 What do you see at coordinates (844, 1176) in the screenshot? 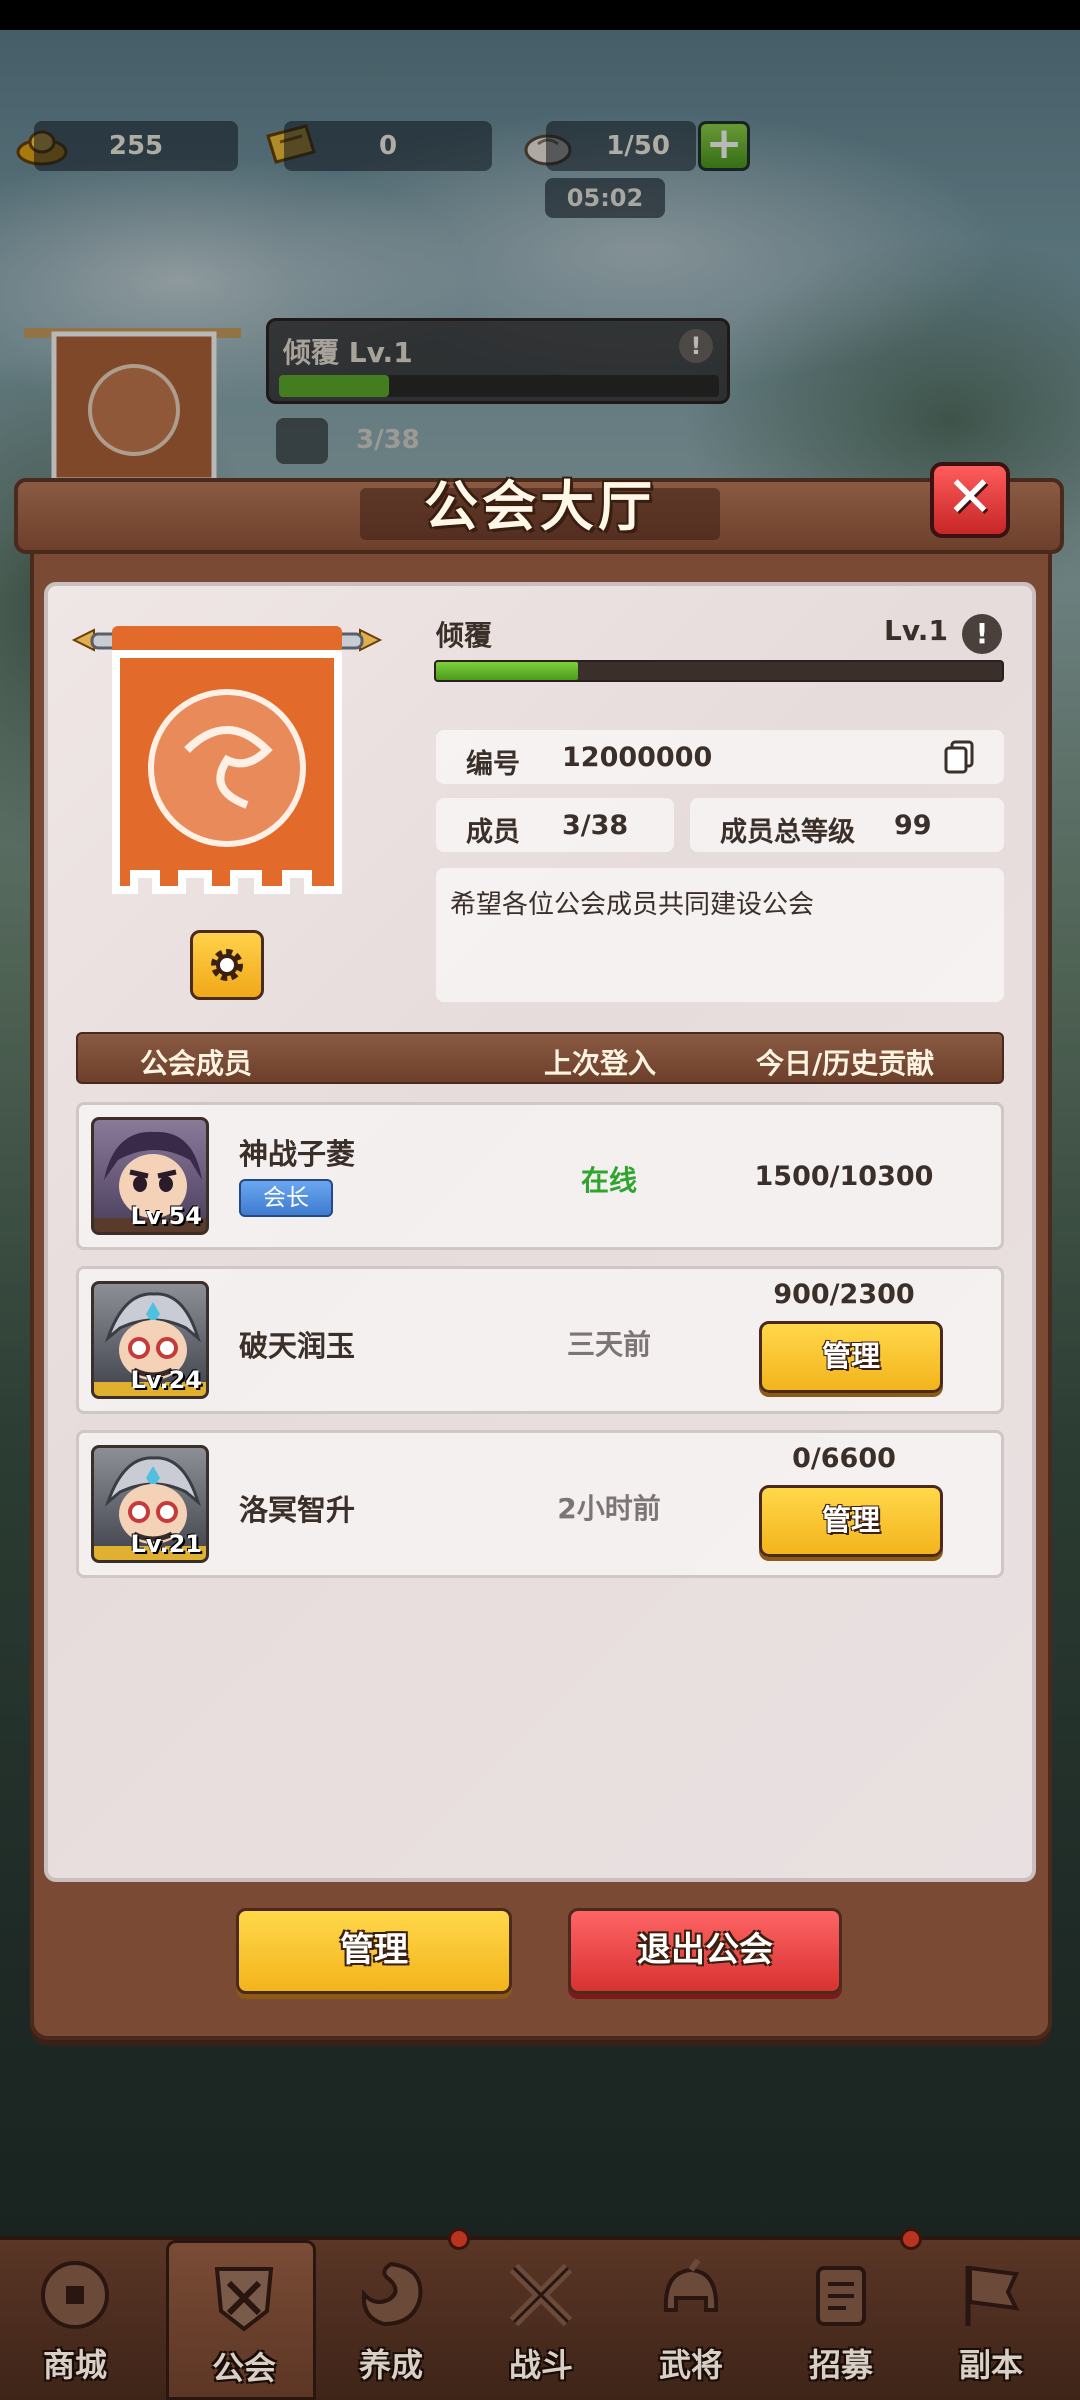
I see `contribution: 1500/10300` at bounding box center [844, 1176].